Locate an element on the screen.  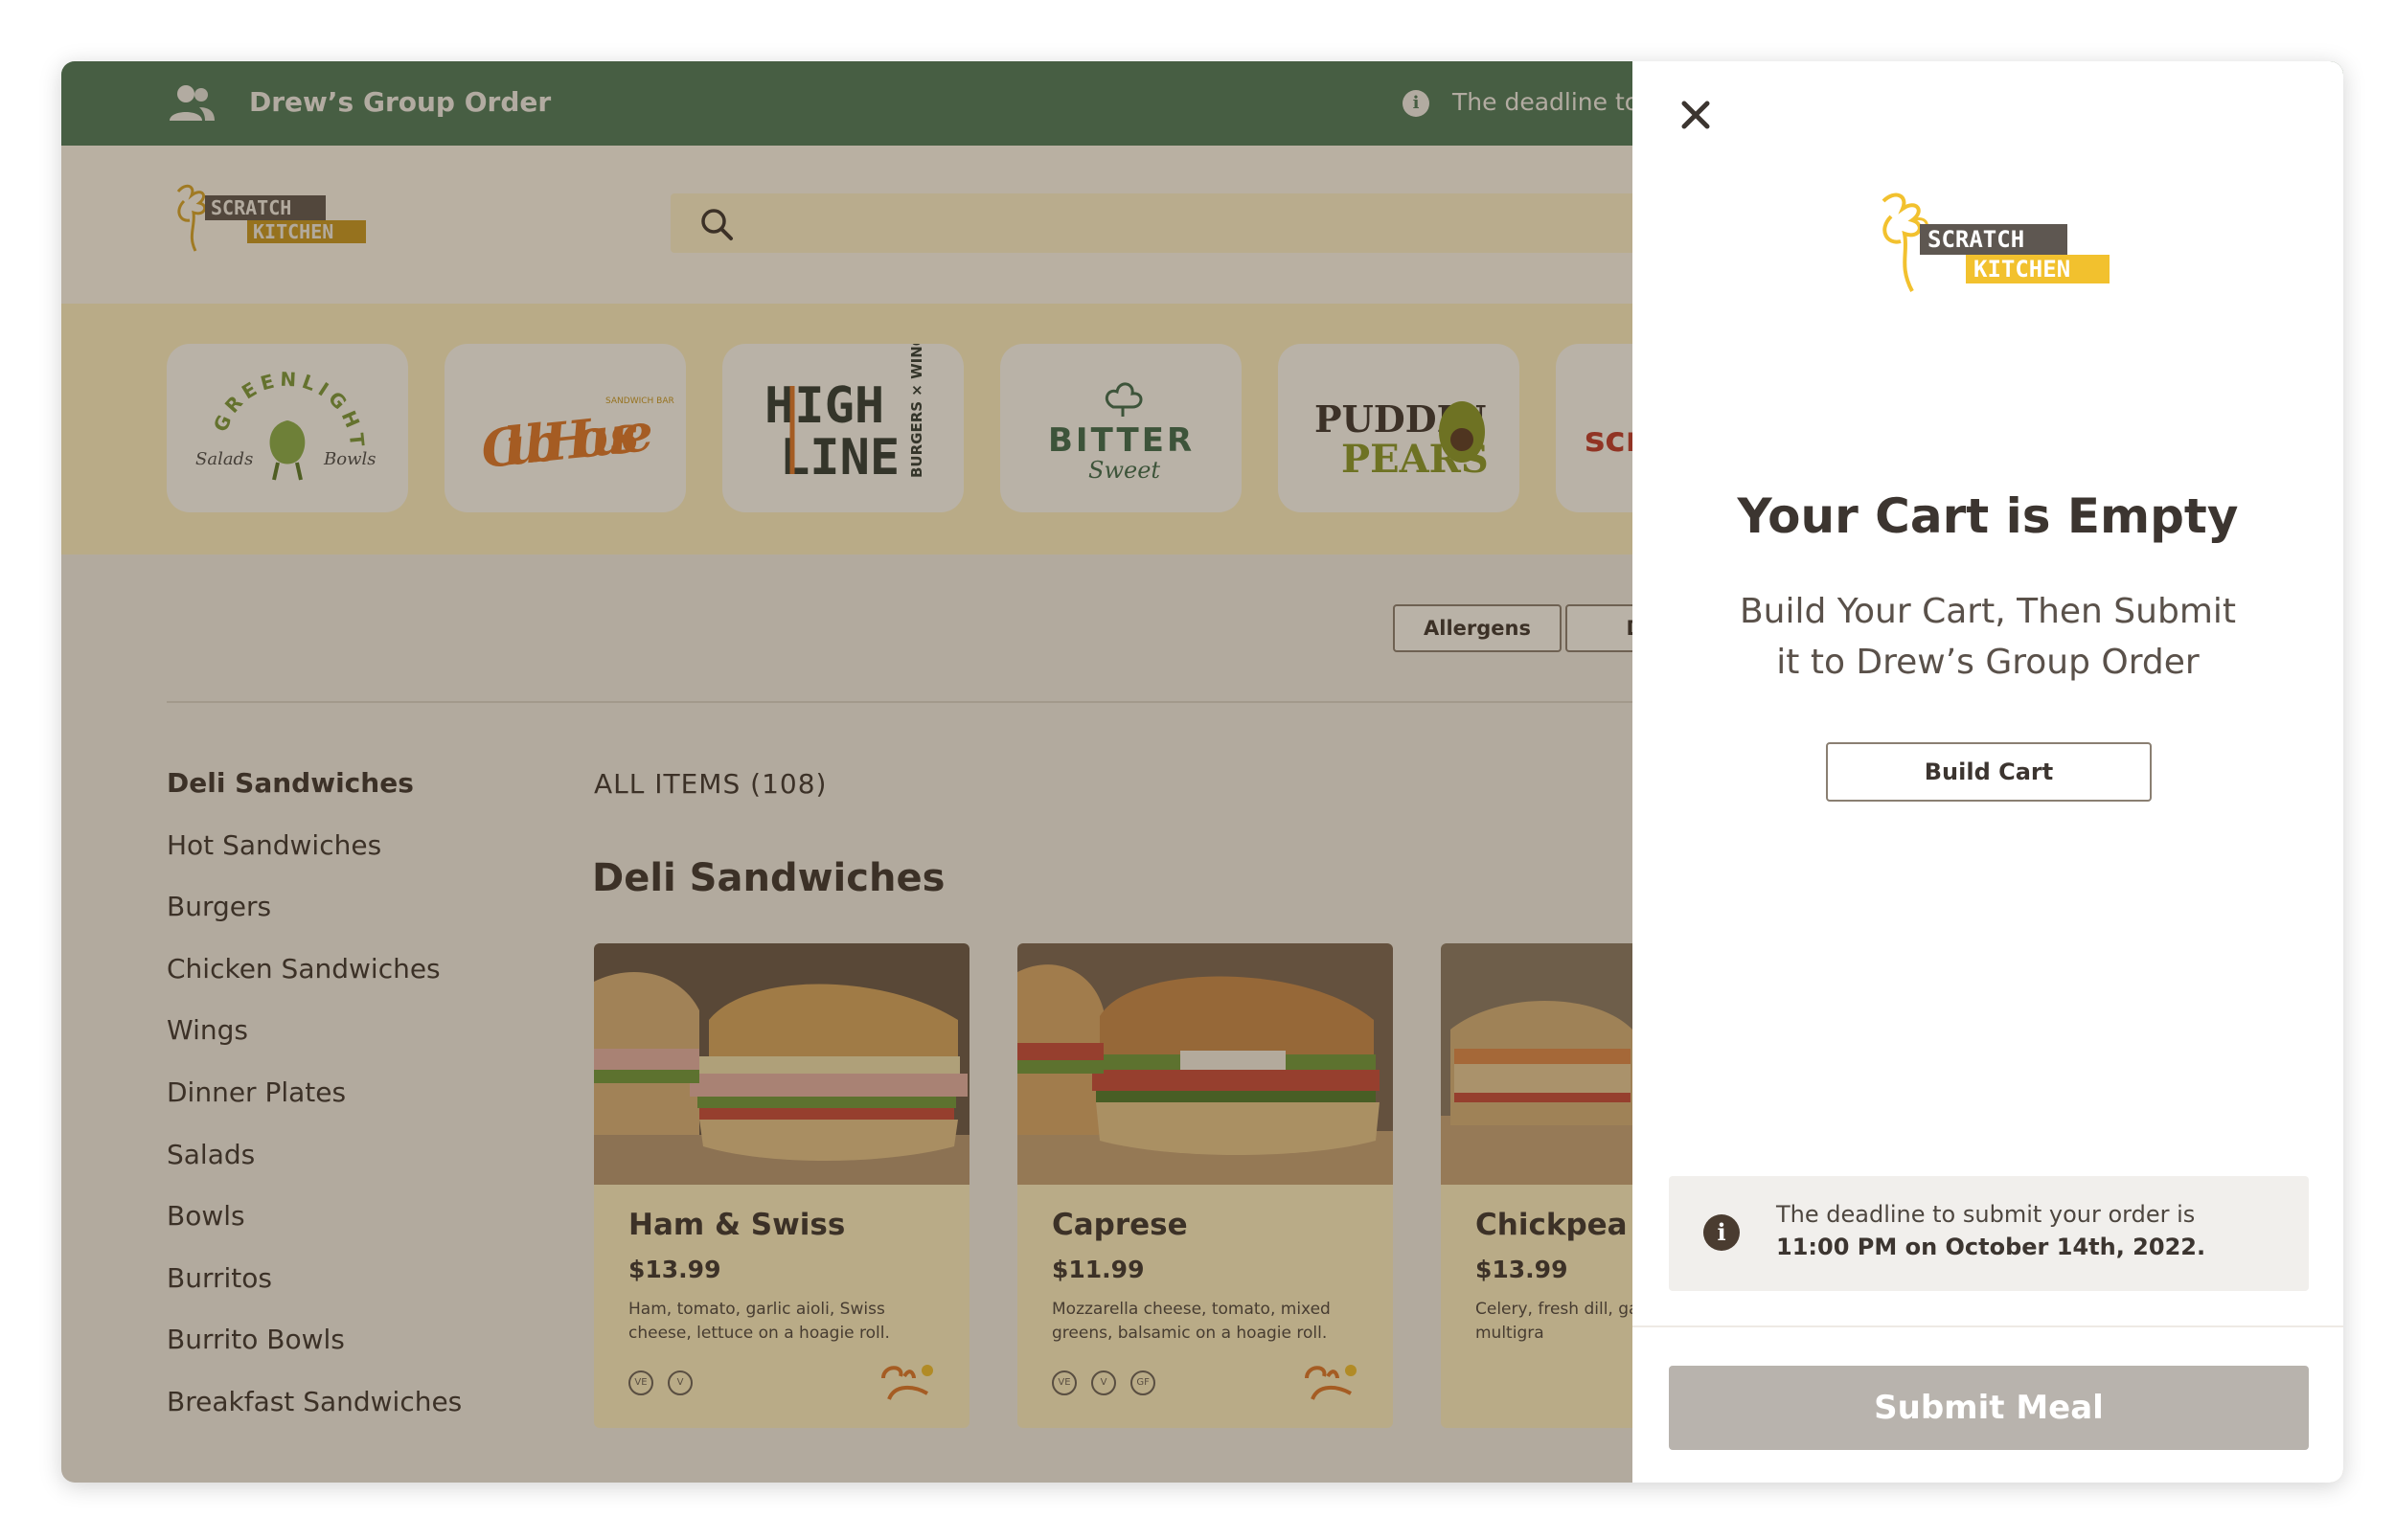
logo-text-top: SCRATCH is located at coordinates (1975, 239).